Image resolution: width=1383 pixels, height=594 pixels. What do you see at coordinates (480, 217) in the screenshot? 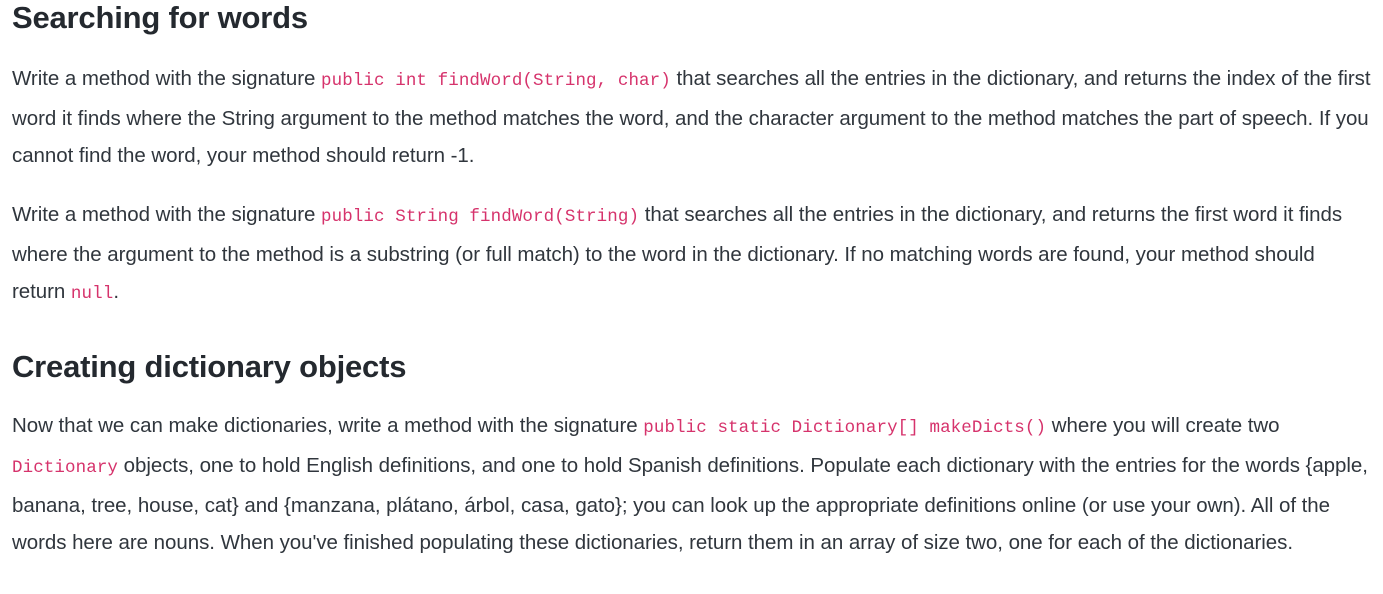
I see `inline-code-span: public String findWord(String)` at bounding box center [480, 217].